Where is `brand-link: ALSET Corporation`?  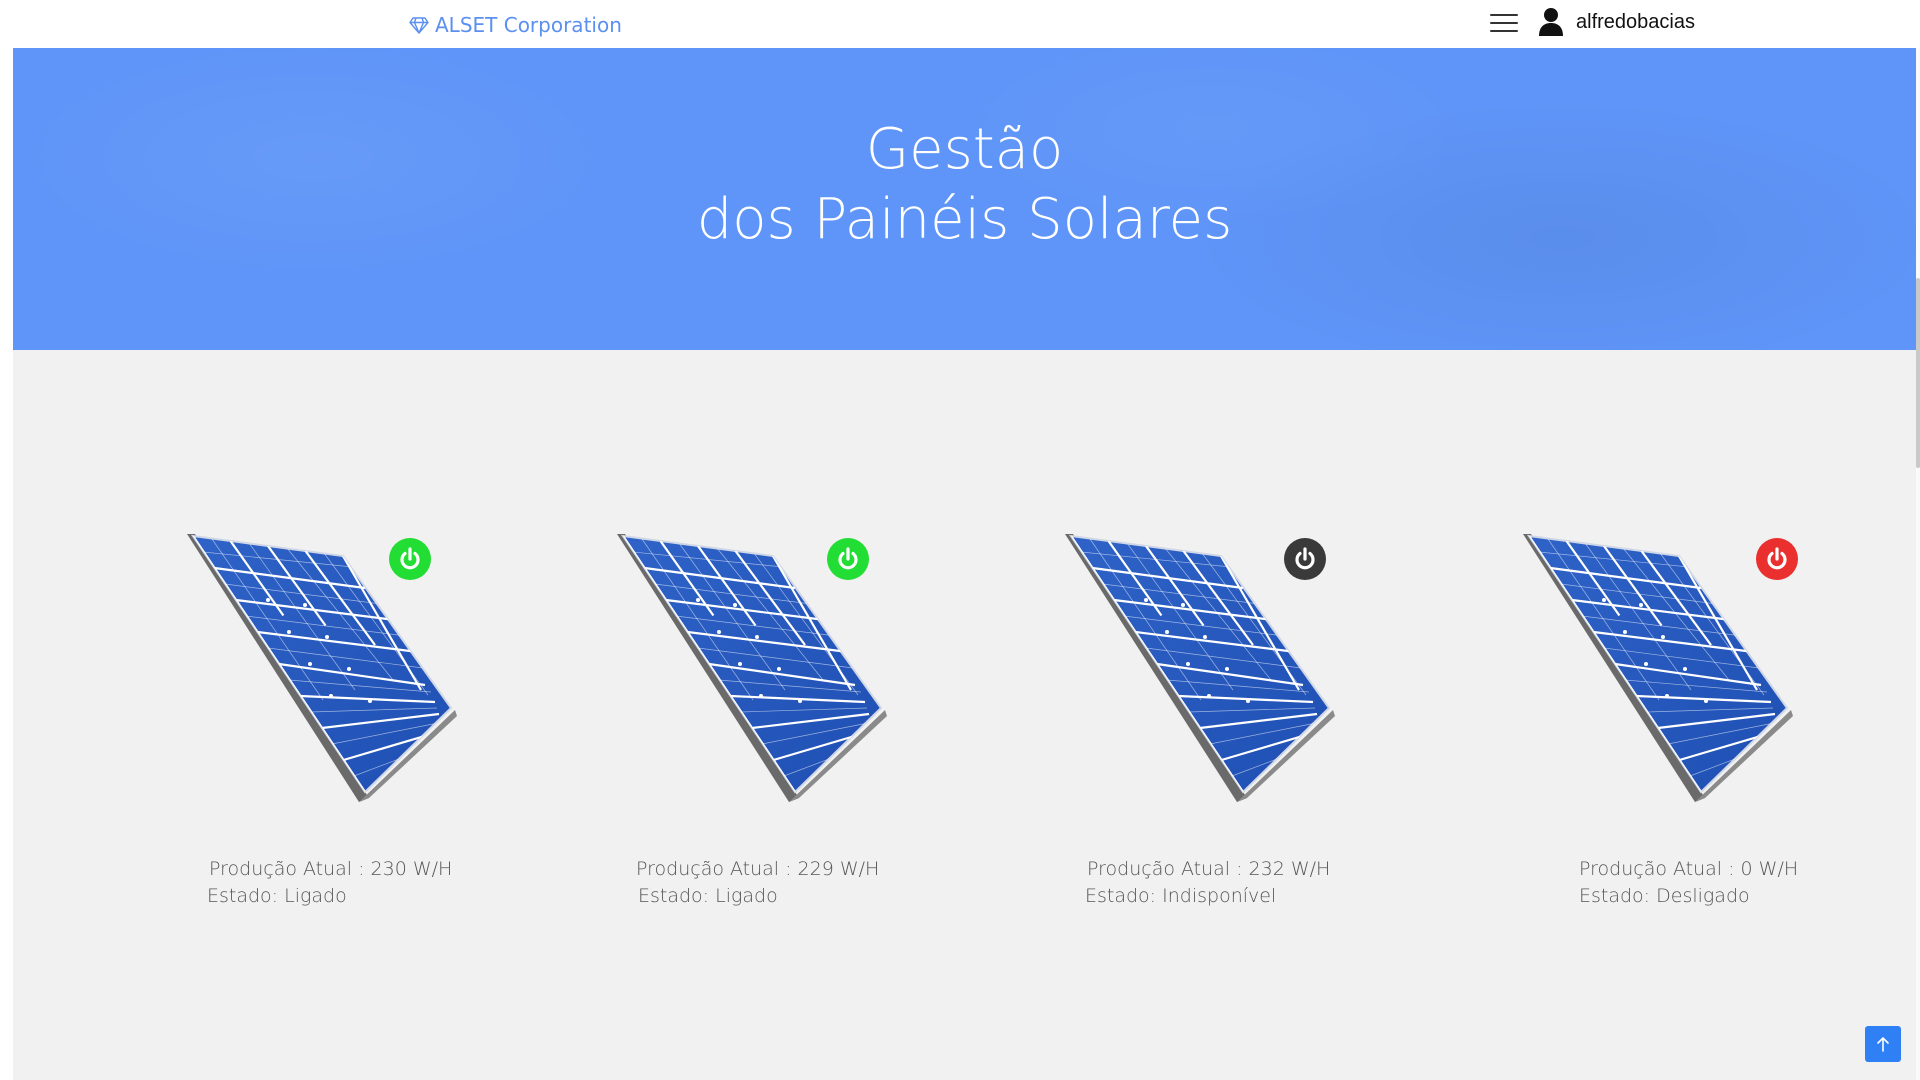 brand-link: ALSET Corporation is located at coordinates (515, 25).